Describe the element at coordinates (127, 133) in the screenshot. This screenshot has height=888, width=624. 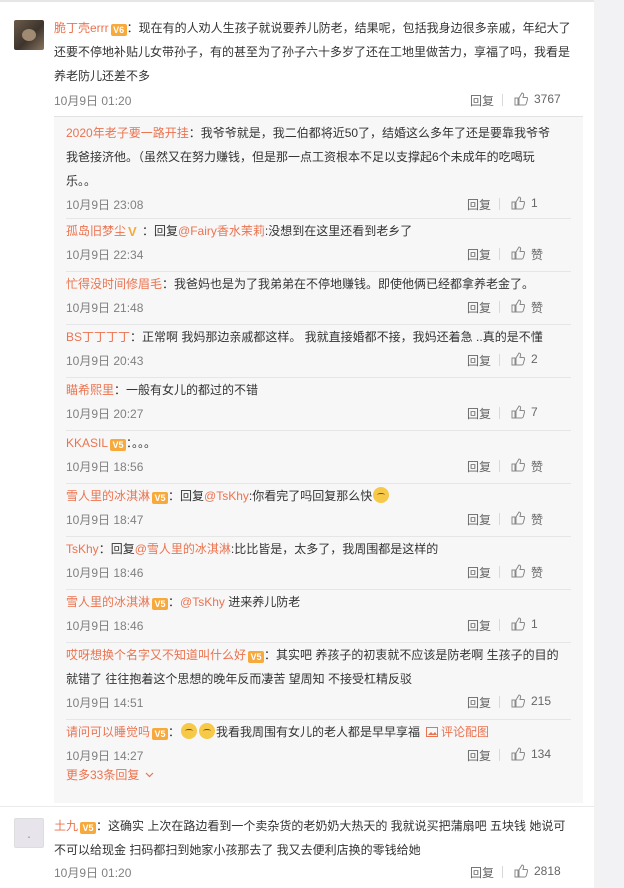
I see `username-link: 2020年老子要一路开挂` at that location.